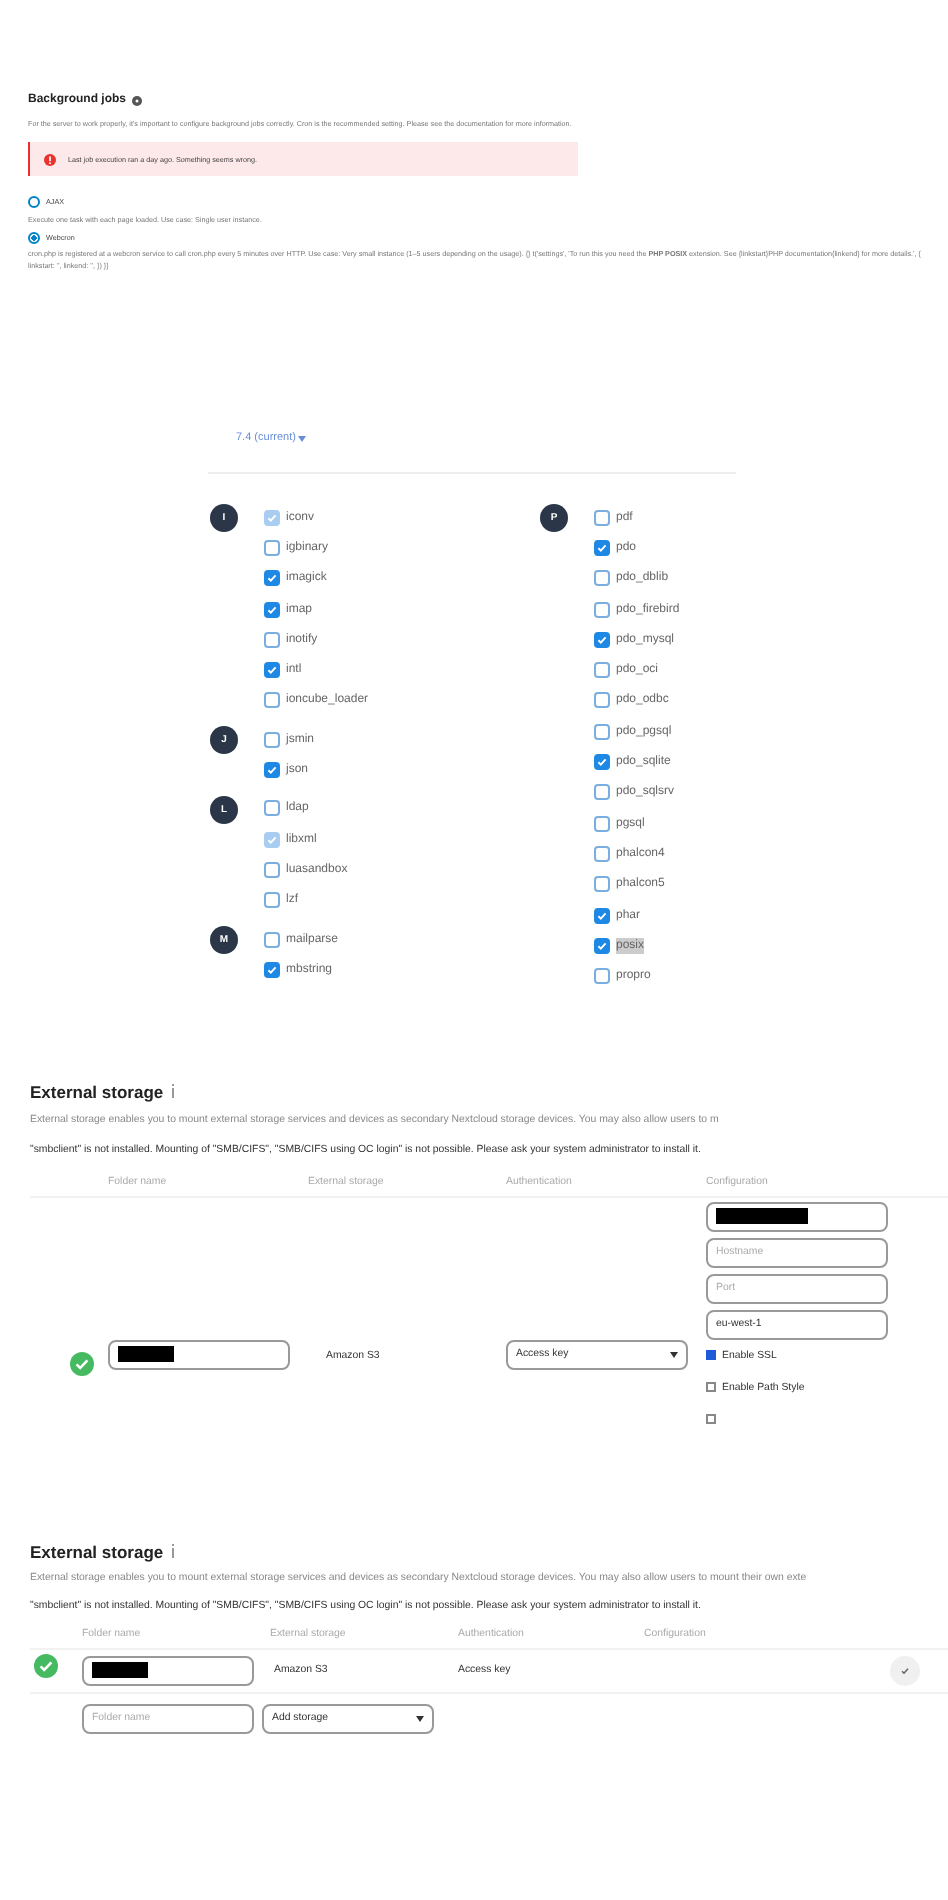 This screenshot has width=948, height=1900. I want to click on error-icon, so click(50, 159).